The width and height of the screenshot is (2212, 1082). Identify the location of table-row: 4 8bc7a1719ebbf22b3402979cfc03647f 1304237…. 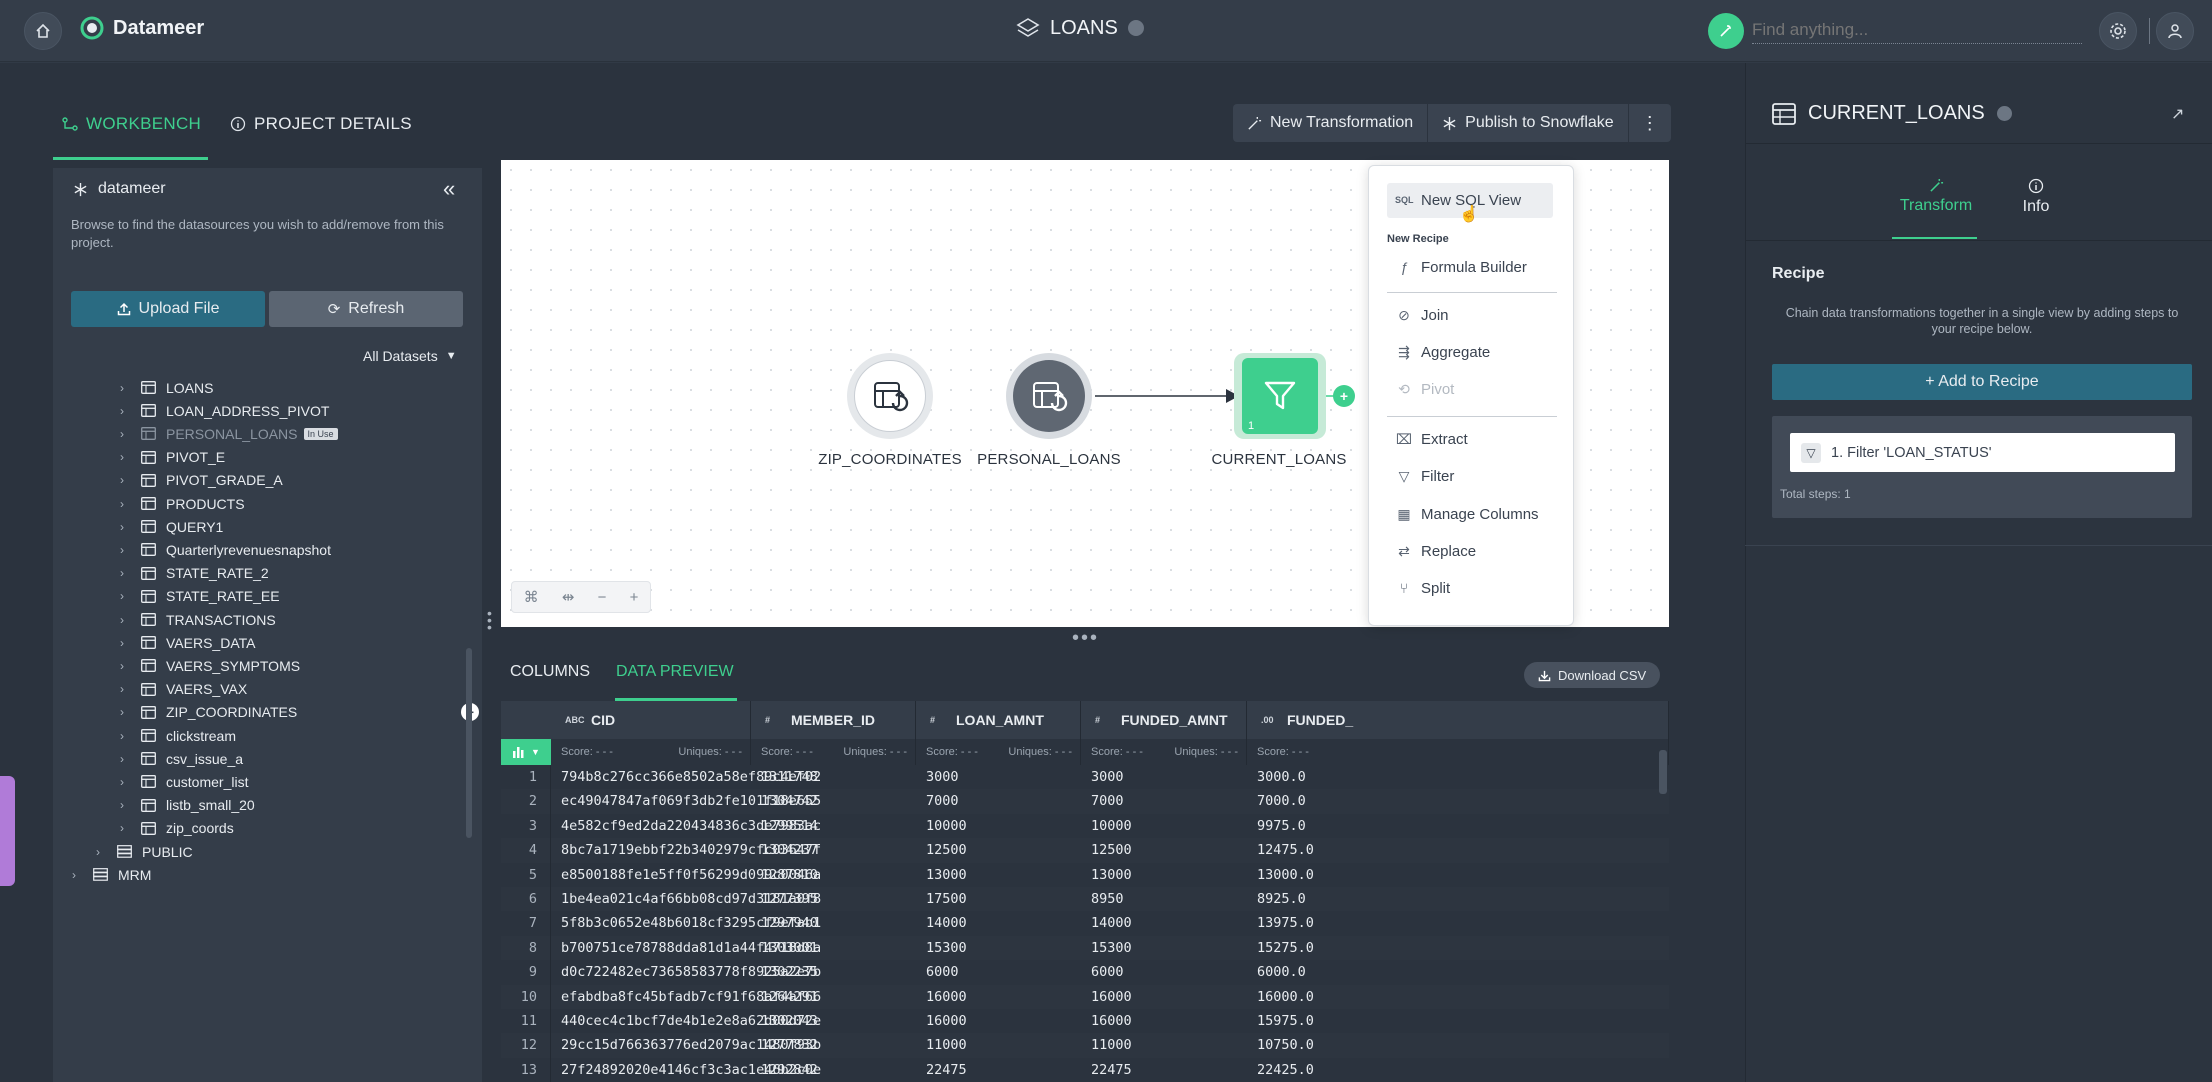
(1085, 850).